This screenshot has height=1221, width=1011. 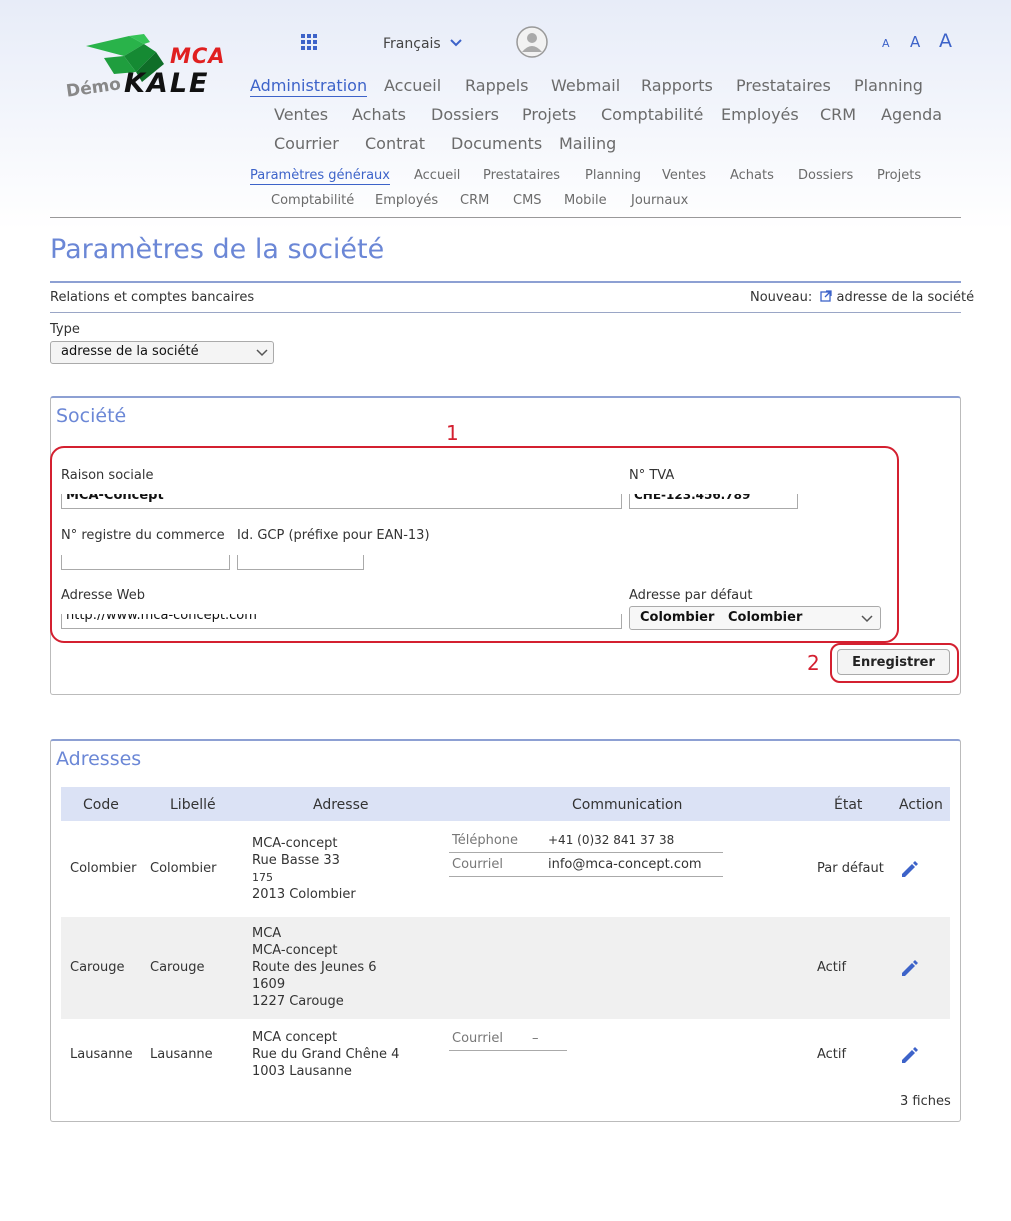 What do you see at coordinates (93, 88) in the screenshot?
I see `brand-demo: Démo` at bounding box center [93, 88].